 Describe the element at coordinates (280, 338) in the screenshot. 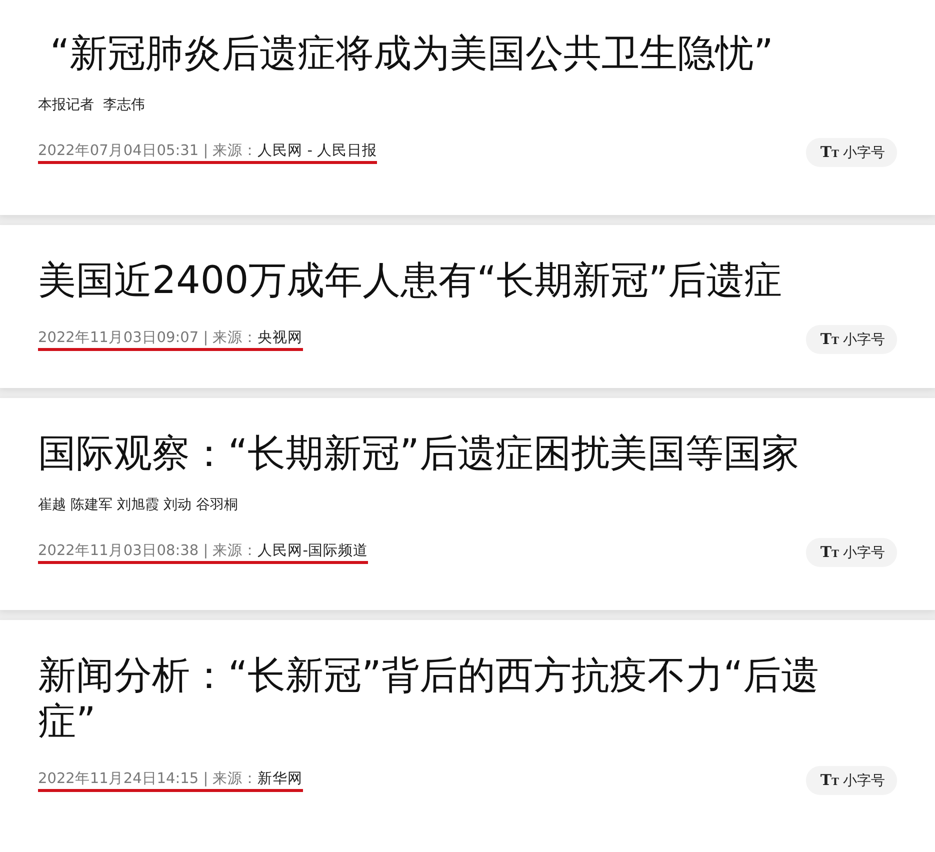

I see `source-link: 央视网` at that location.